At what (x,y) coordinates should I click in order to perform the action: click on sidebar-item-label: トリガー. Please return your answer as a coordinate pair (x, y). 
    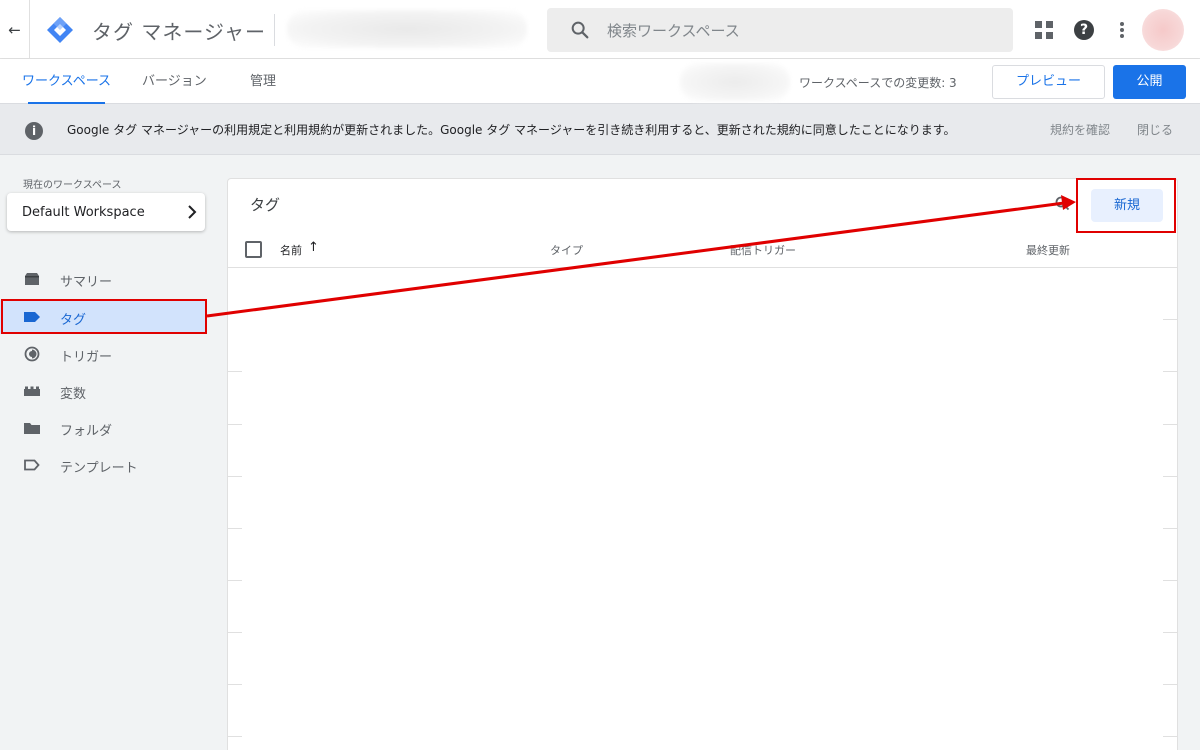
    Looking at the image, I should click on (86, 357).